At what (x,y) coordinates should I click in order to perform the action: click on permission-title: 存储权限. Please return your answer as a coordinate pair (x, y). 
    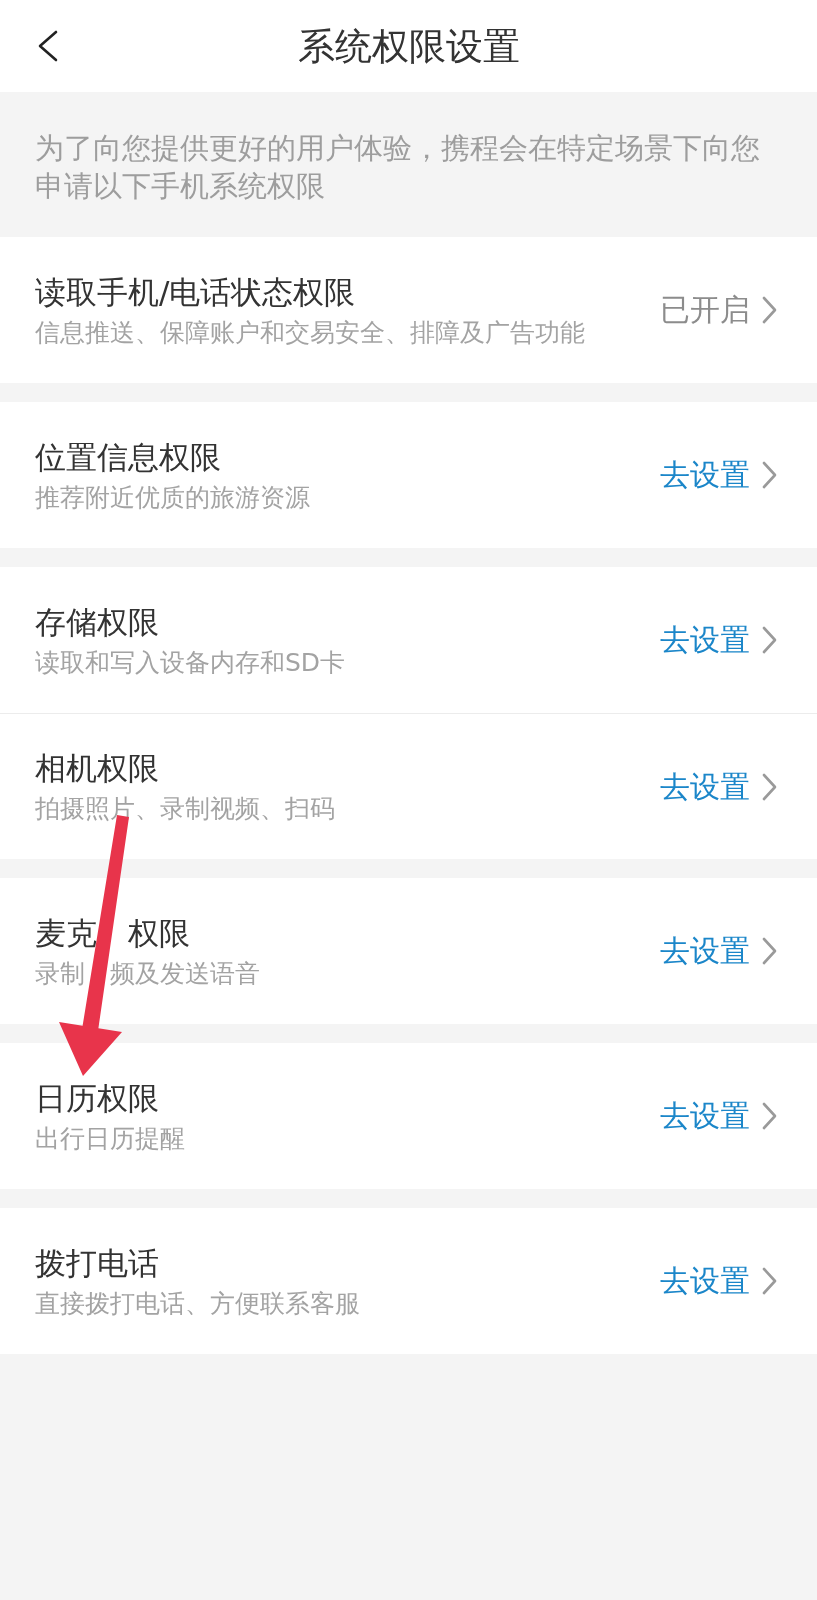
    Looking at the image, I should click on (97, 621).